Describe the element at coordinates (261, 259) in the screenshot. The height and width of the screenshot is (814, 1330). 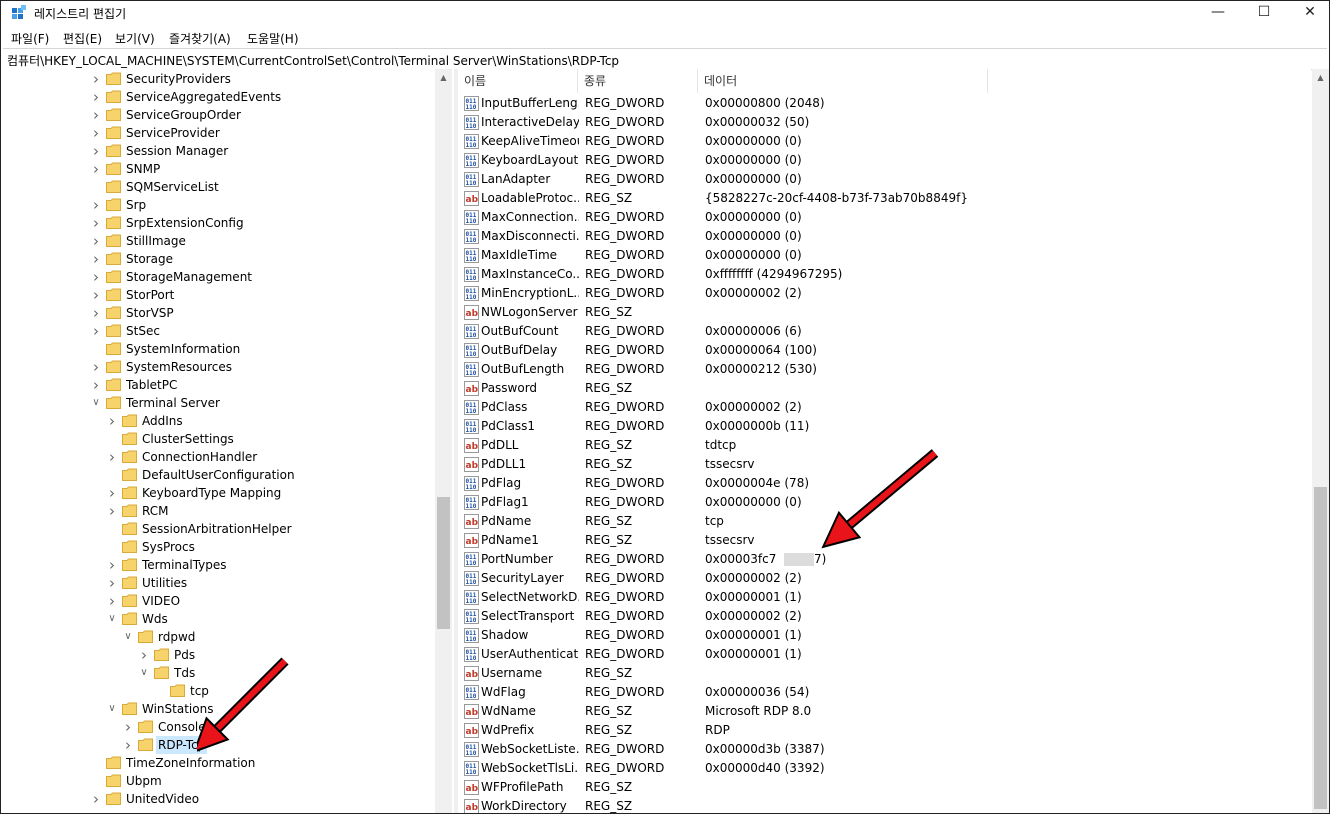
I see `tree-item: › Storage` at that location.